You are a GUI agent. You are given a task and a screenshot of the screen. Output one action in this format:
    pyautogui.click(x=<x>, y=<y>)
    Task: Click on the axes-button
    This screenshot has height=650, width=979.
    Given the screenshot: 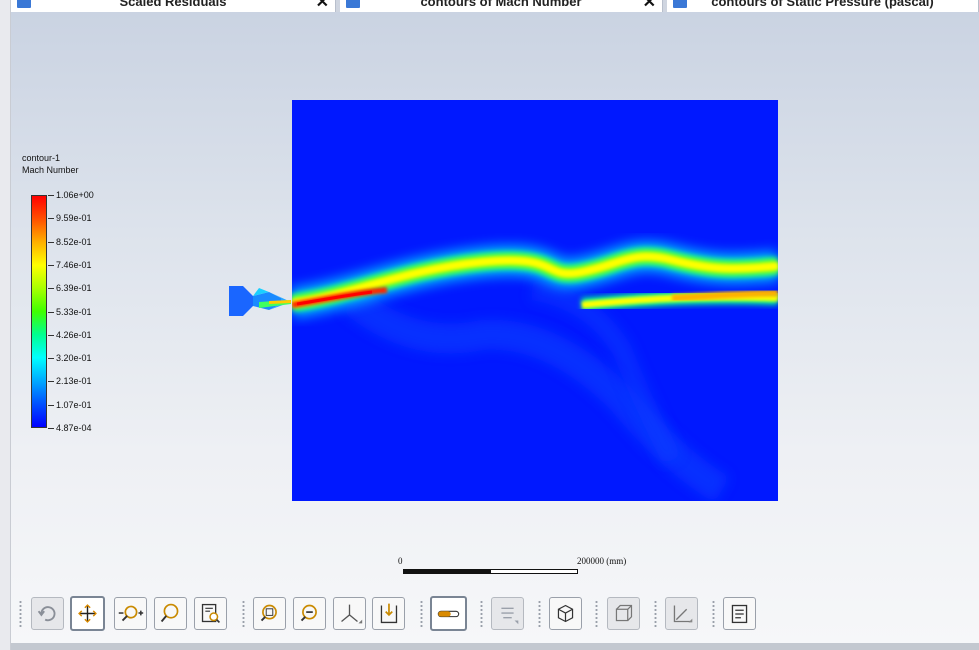 What is the action you would take?
    pyautogui.click(x=349, y=613)
    